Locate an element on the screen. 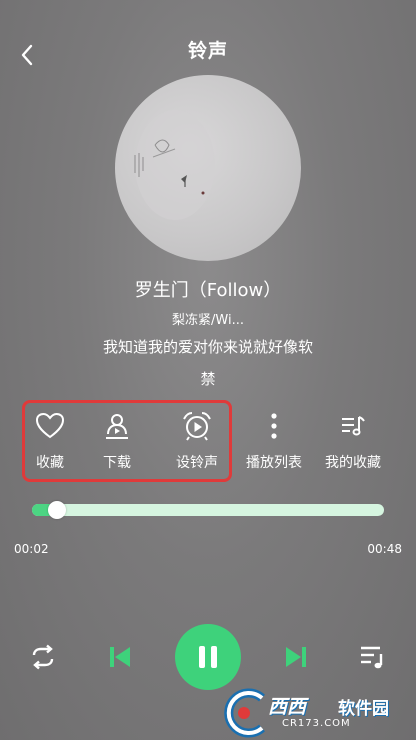 The image size is (416, 740). skip-previous-icon is located at coordinates (120, 657).